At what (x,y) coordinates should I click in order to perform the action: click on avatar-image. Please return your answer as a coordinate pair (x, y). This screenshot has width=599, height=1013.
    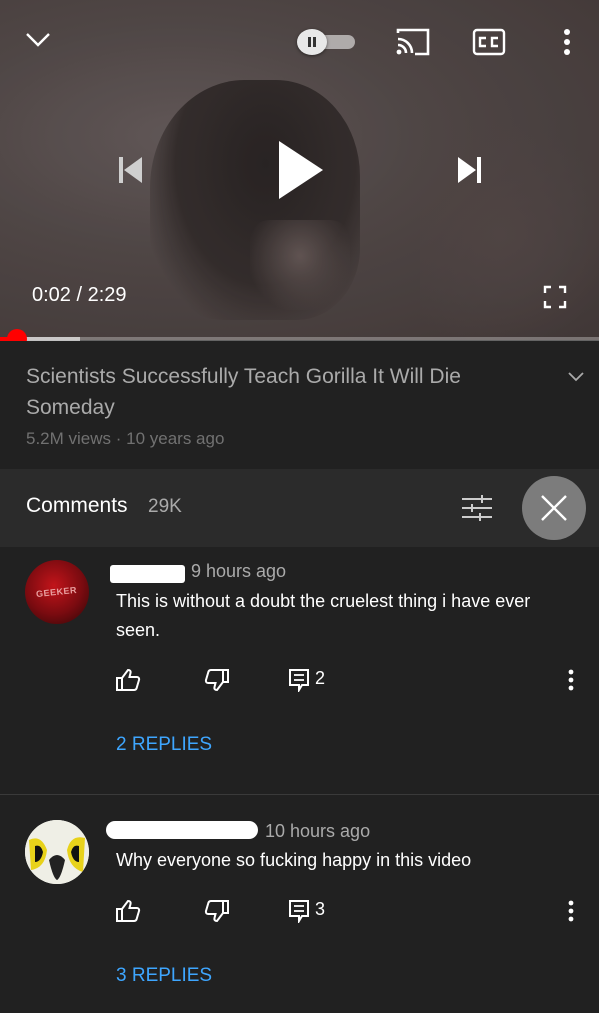
    Looking at the image, I should click on (57, 852).